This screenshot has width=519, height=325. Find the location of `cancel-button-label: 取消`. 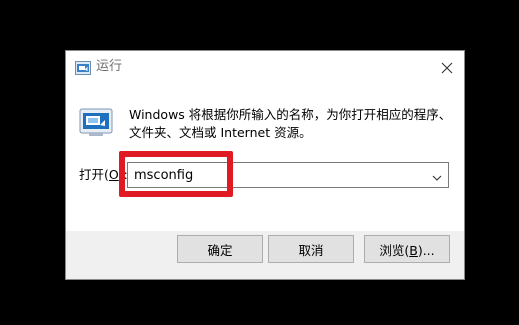

cancel-button-label: 取消 is located at coordinates (311, 250).